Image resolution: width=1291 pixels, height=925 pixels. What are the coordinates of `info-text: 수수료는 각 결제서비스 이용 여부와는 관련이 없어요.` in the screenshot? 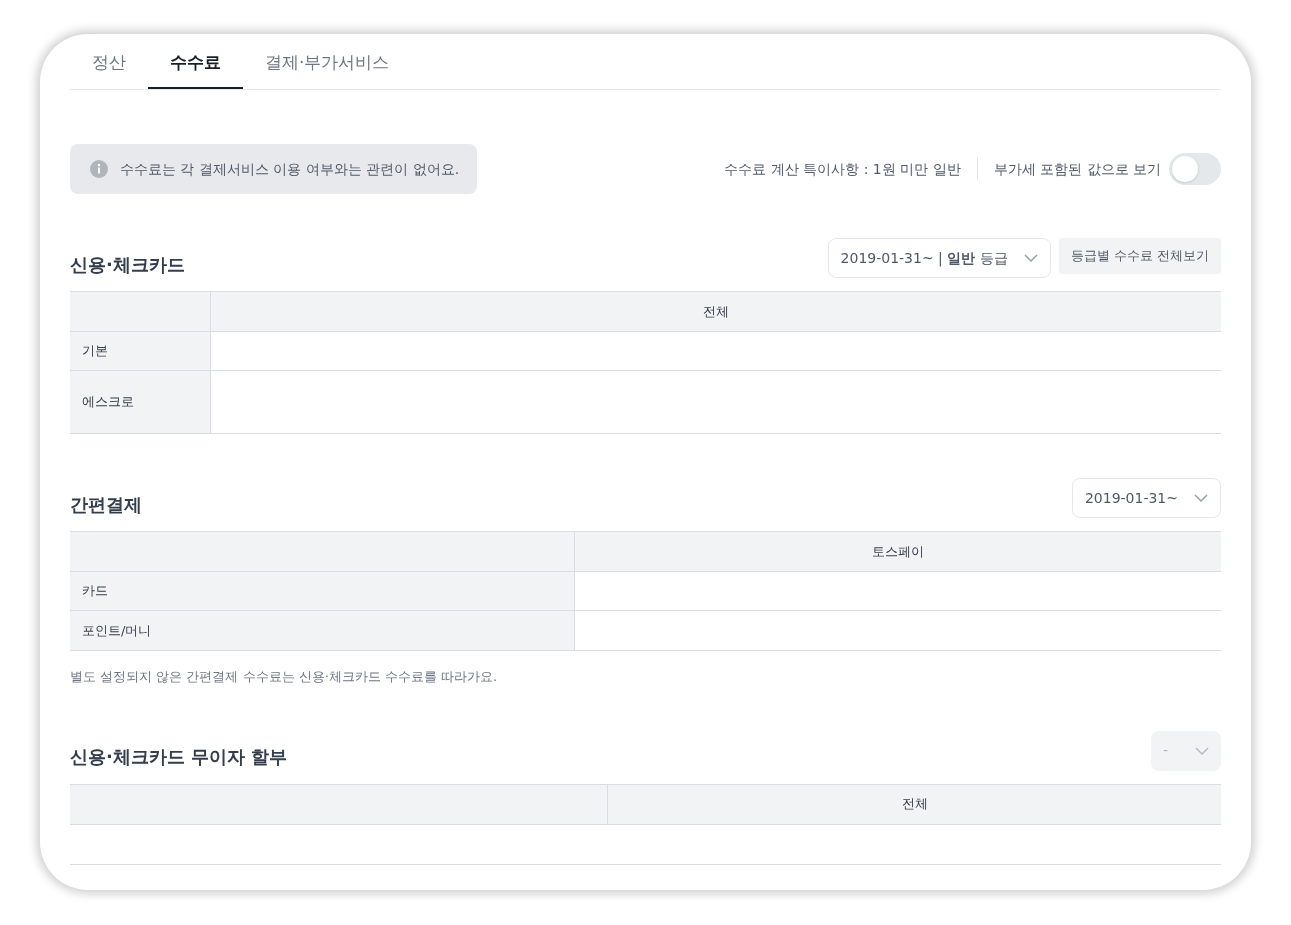 It's located at (290, 169).